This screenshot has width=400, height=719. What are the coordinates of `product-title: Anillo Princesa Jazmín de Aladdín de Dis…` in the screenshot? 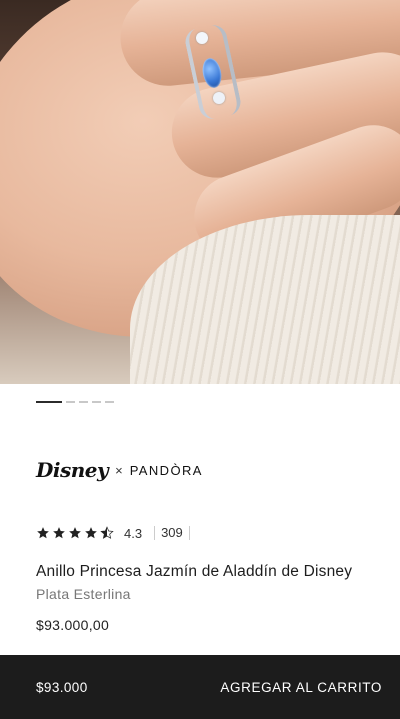 It's located at (194, 571).